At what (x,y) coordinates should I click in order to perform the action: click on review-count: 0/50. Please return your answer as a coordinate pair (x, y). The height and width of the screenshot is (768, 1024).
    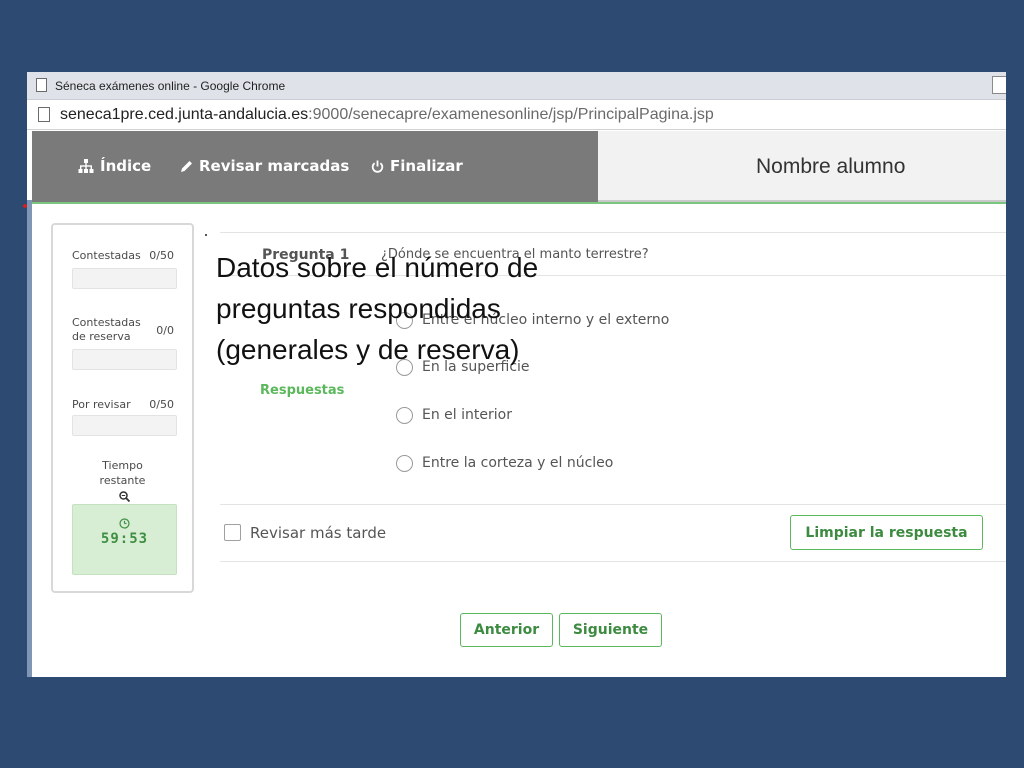
    Looking at the image, I should click on (161, 404).